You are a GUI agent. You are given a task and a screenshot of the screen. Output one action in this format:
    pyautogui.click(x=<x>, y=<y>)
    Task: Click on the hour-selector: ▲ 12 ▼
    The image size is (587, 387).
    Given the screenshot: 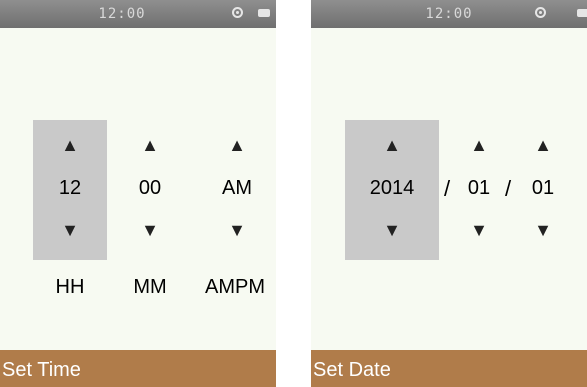 What is the action you would take?
    pyautogui.click(x=70, y=190)
    